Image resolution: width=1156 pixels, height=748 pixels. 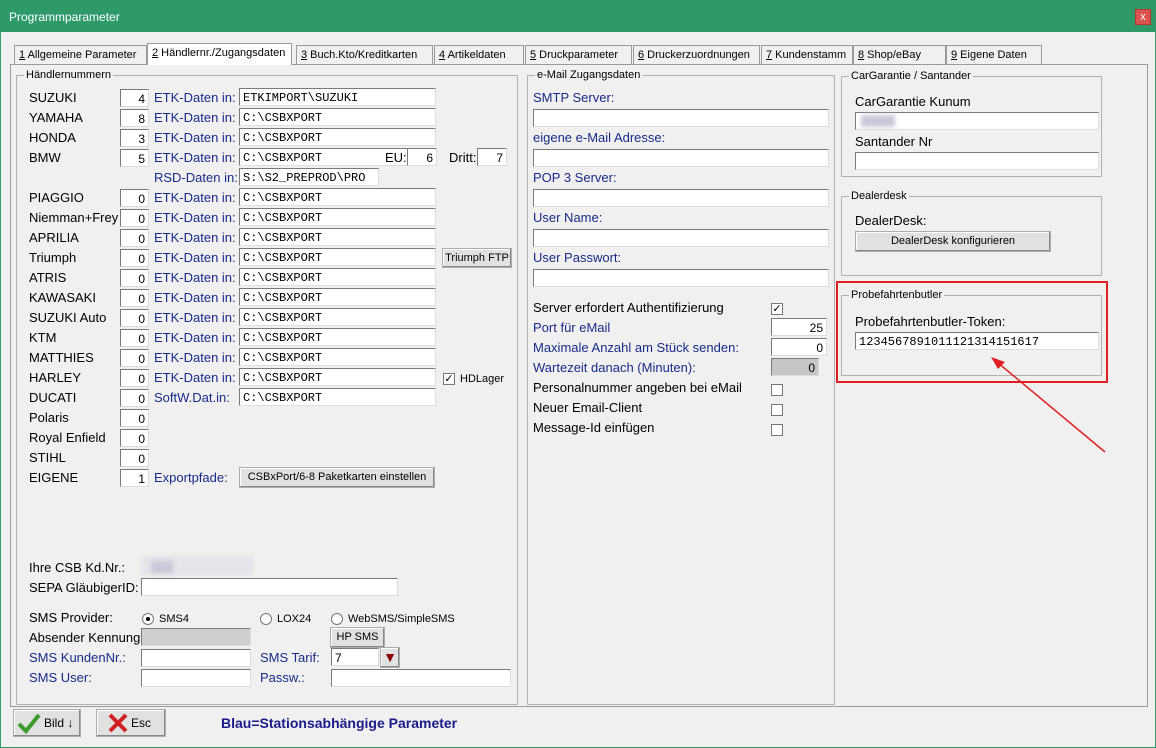 What do you see at coordinates (134, 138) in the screenshot?
I see `dealer-number-input: 3` at bounding box center [134, 138].